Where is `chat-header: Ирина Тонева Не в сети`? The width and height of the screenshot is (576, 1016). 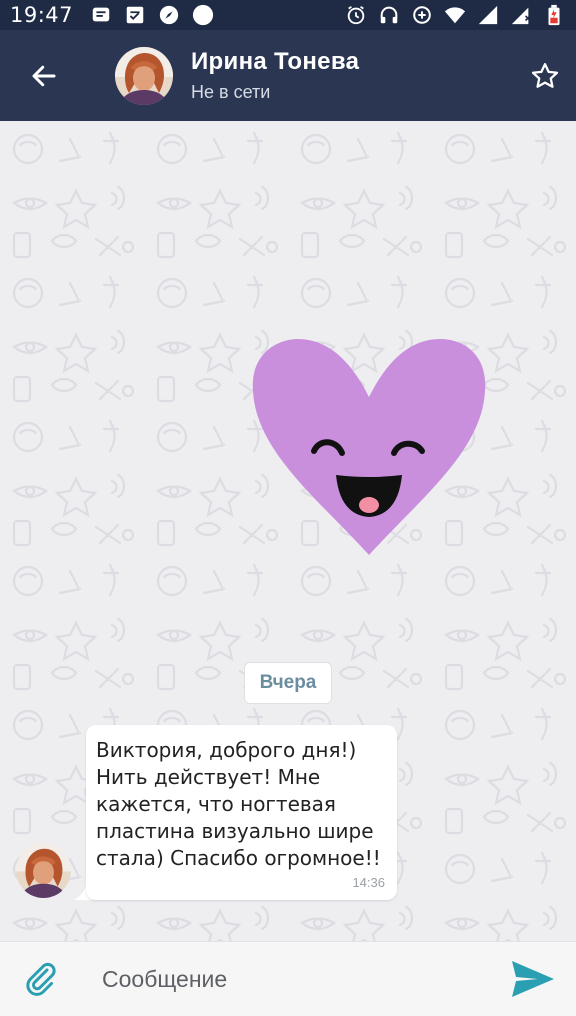
chat-header: Ирина Тонева Не в сети is located at coordinates (288, 75).